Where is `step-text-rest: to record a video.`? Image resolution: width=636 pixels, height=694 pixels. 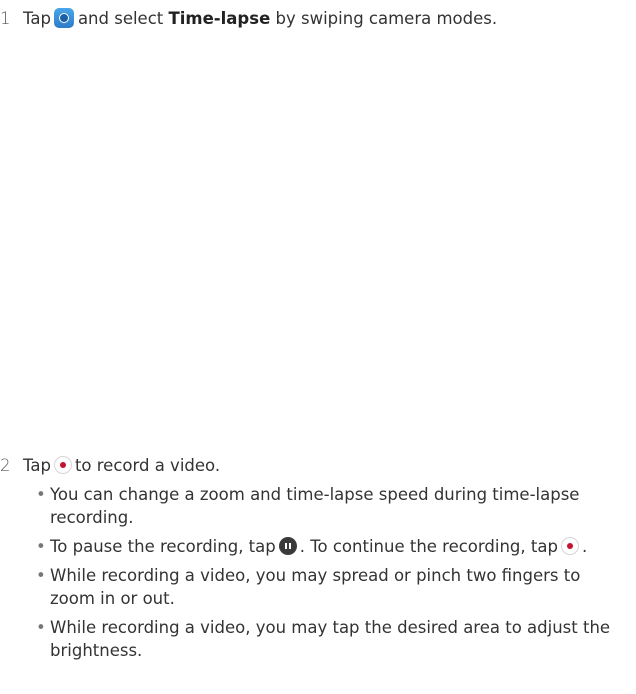
step-text-rest: to record a video. is located at coordinates (147, 465).